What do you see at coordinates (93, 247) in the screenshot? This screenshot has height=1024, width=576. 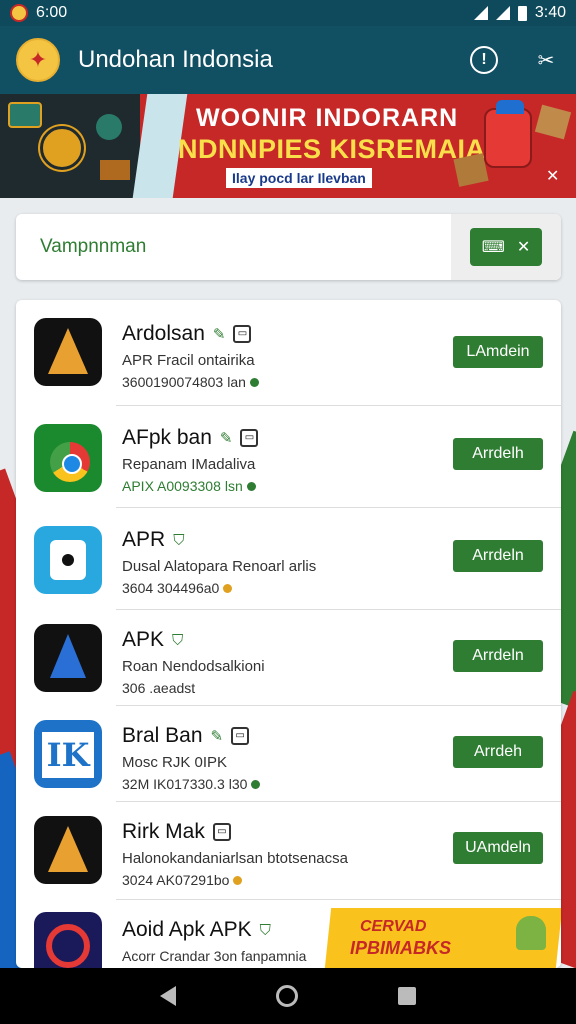 I see `search-input: Vampnnman` at bounding box center [93, 247].